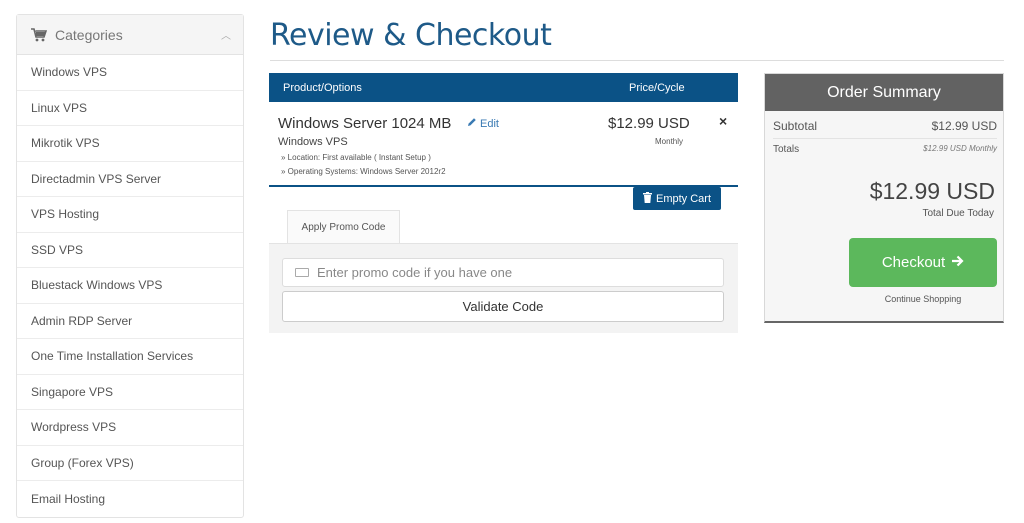 The width and height of the screenshot is (1024, 523). I want to click on empty-cart-button: Empty Cart, so click(677, 198).